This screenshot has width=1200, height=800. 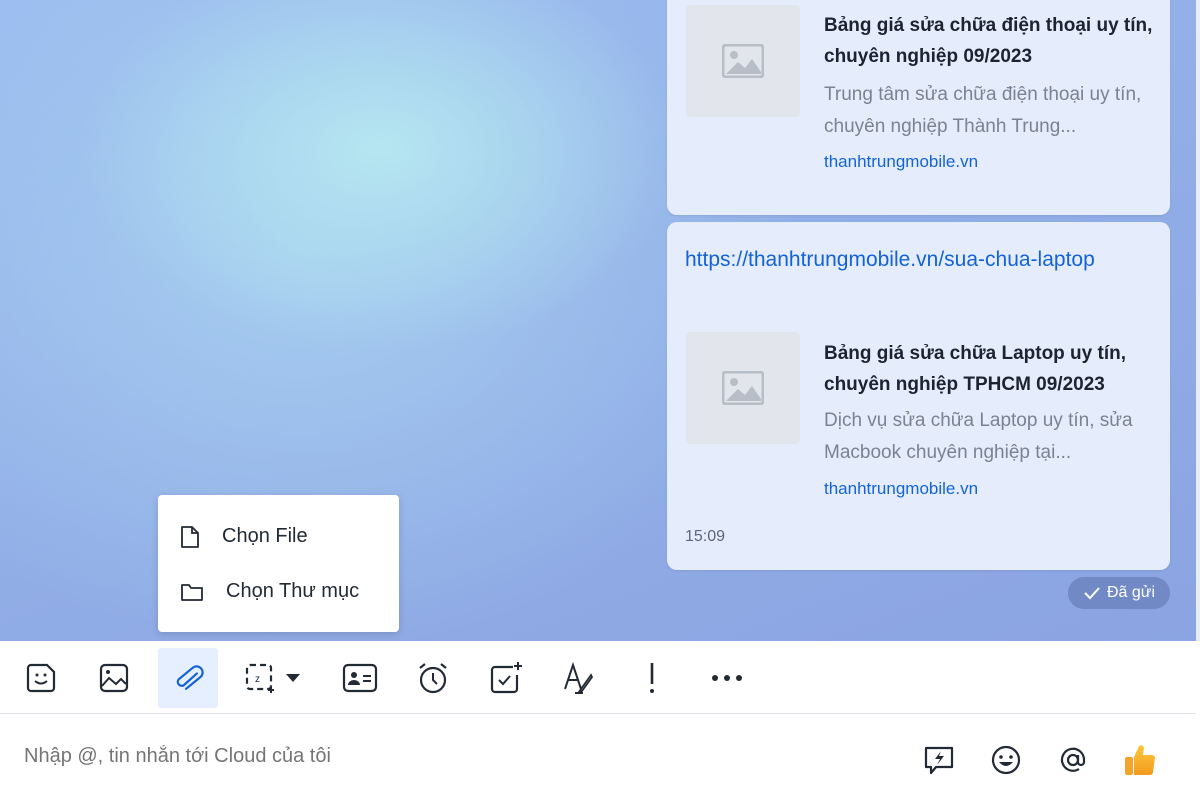 I want to click on svg-text: z, so click(x=257, y=679).